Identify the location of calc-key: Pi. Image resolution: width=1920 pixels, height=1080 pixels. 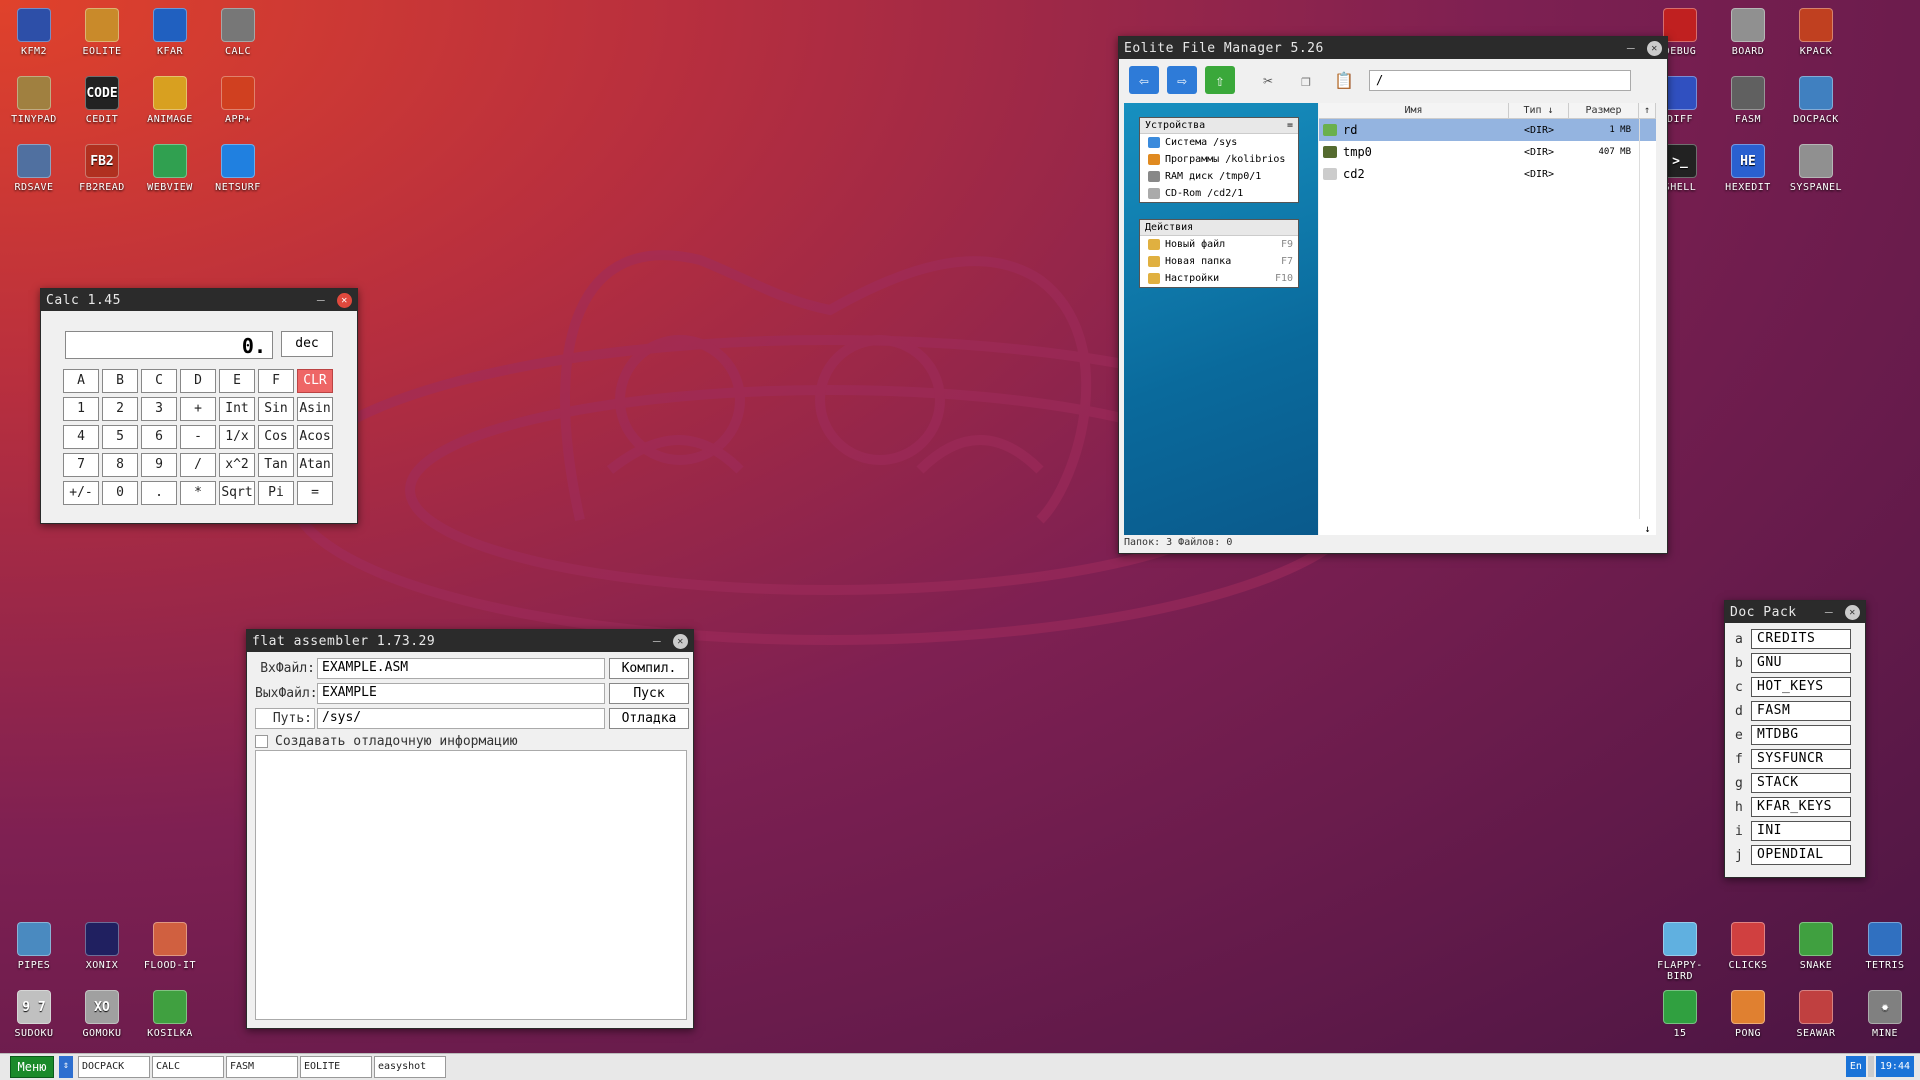
(276, 493).